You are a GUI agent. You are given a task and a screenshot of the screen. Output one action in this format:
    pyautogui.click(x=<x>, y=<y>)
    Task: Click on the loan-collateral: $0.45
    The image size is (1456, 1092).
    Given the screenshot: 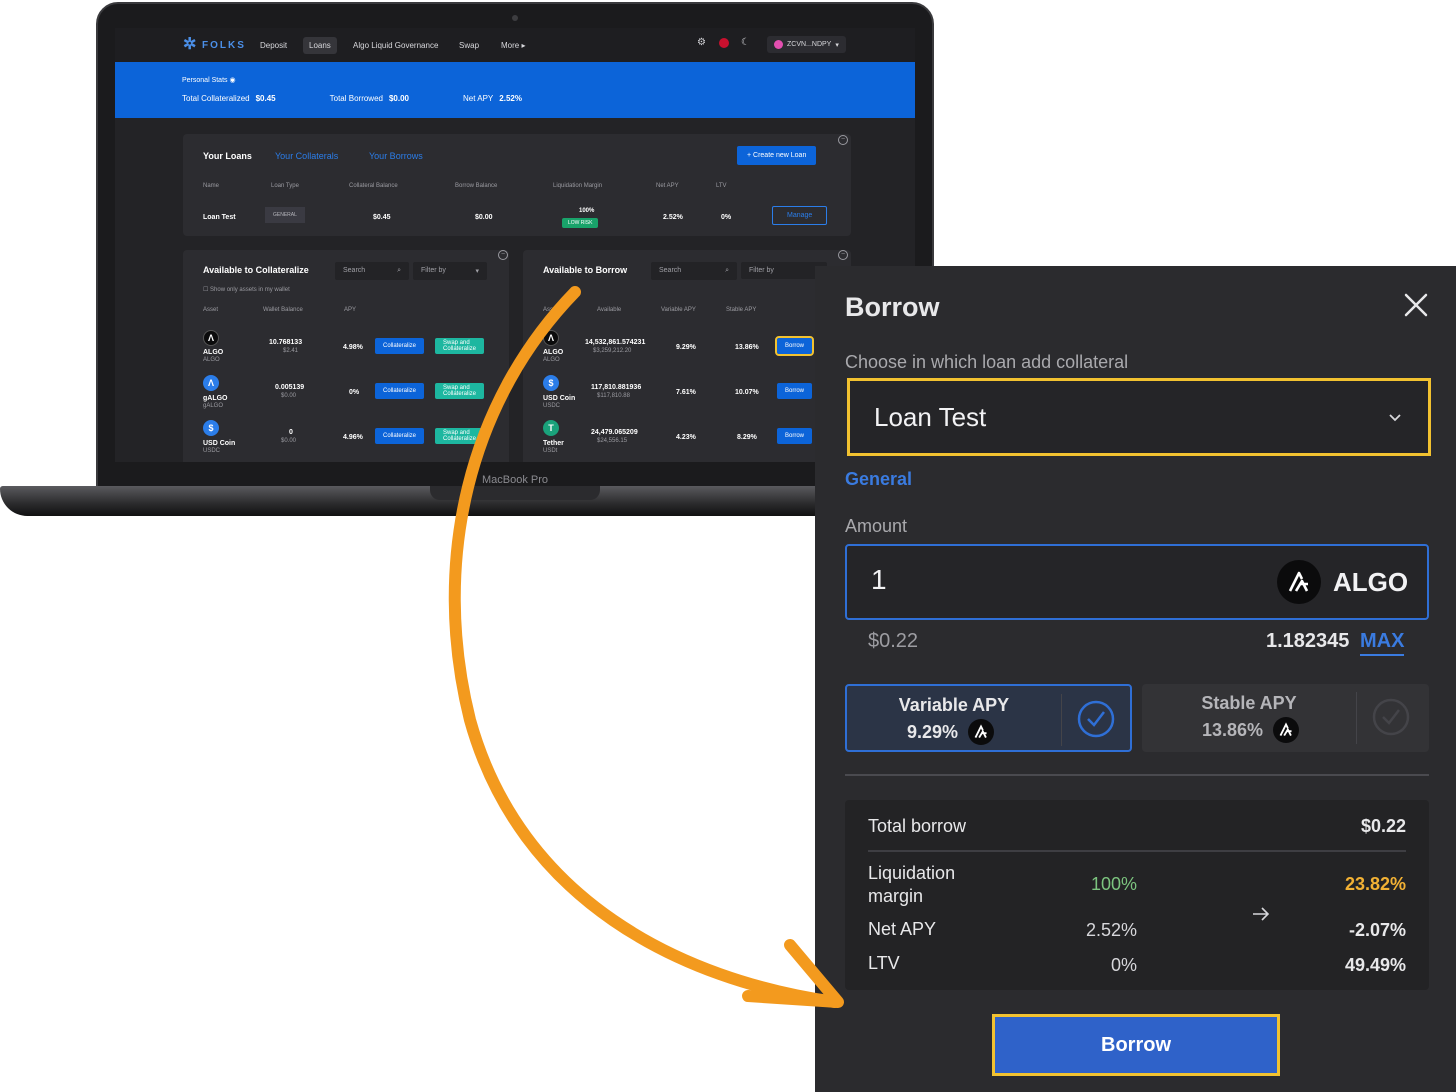 What is the action you would take?
    pyautogui.click(x=382, y=217)
    